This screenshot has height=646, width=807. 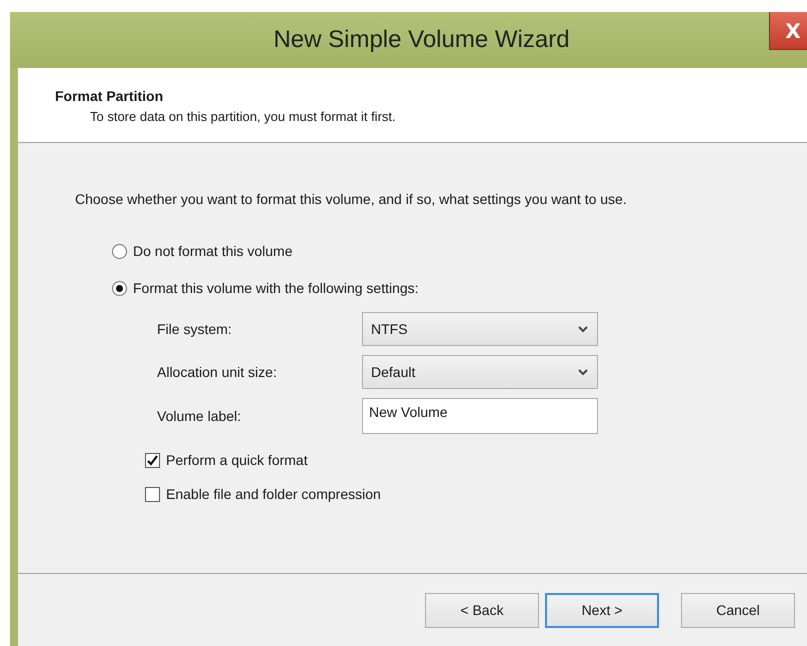 What do you see at coordinates (482, 610) in the screenshot?
I see `wizard-button: < Back` at bounding box center [482, 610].